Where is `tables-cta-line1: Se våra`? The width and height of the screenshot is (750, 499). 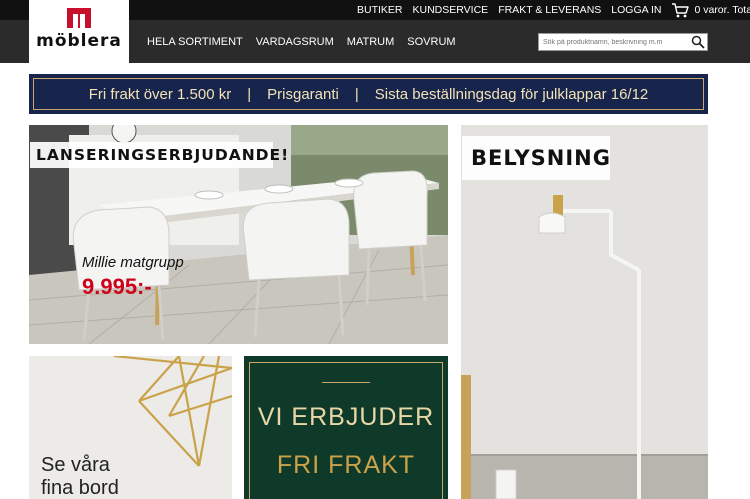
tables-cta-line1: Se våra is located at coordinates (75, 465).